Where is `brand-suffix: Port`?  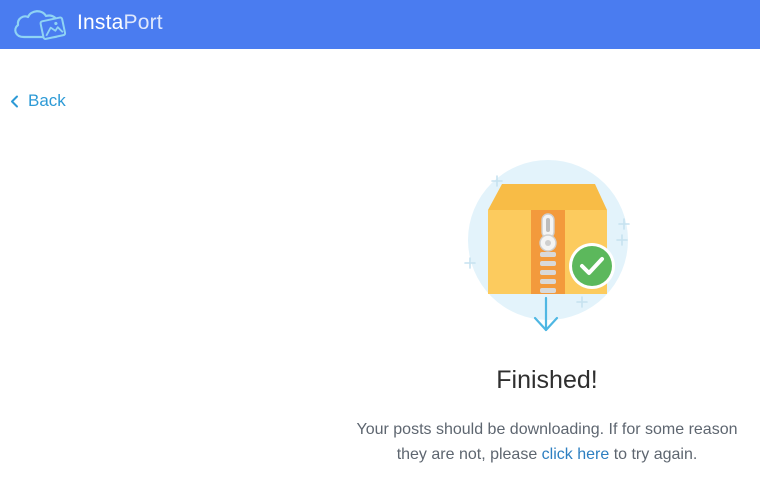
brand-suffix: Port is located at coordinates (143, 22).